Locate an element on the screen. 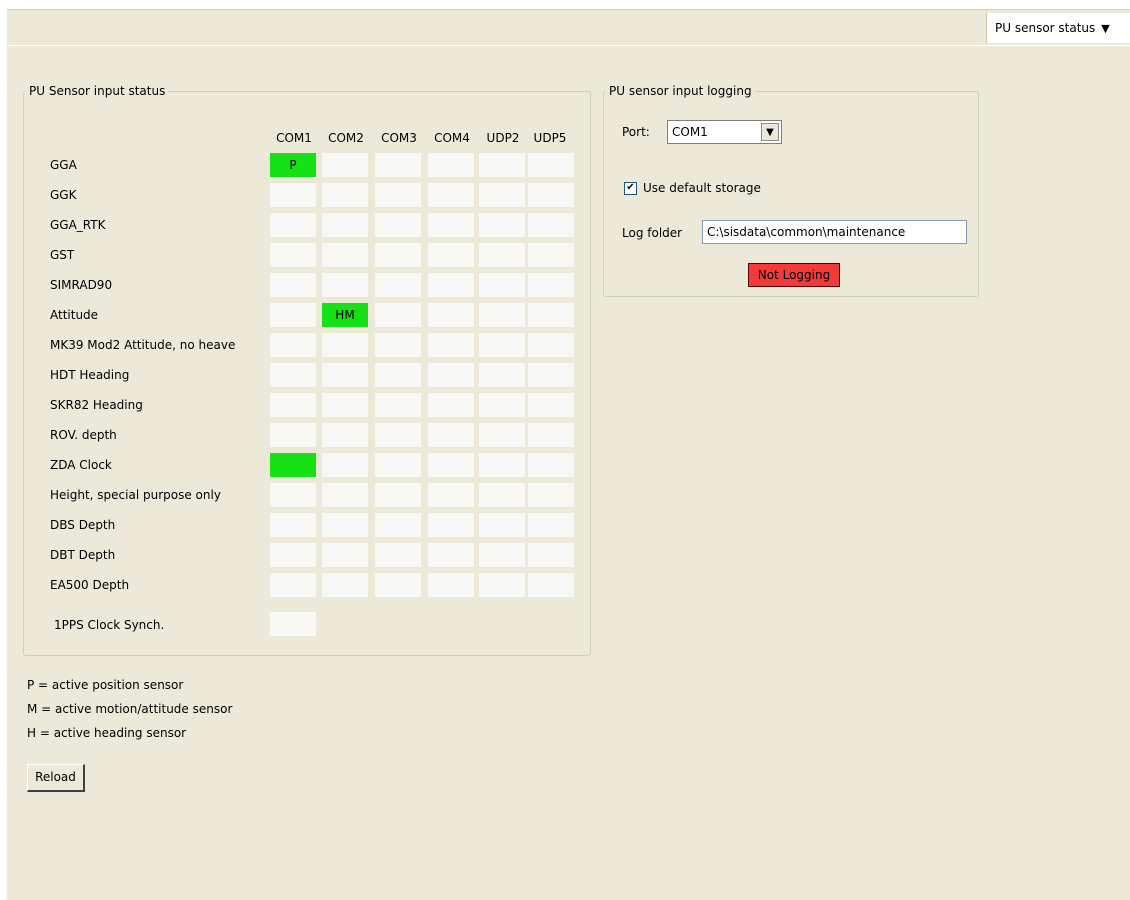 The height and width of the screenshot is (900, 1130). sensor-row-label: ZDA Clock is located at coordinates (81, 465).